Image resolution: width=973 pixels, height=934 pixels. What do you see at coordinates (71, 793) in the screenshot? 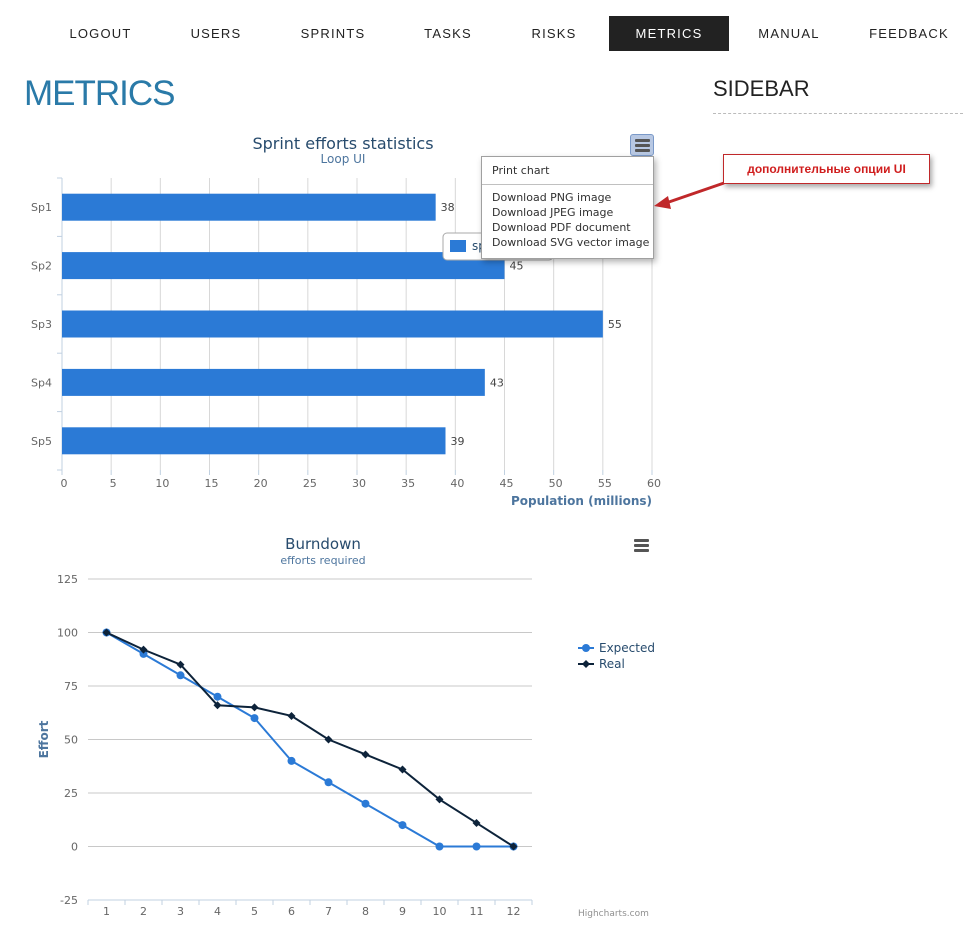
I see `chart2-y-tick-label: 25` at bounding box center [71, 793].